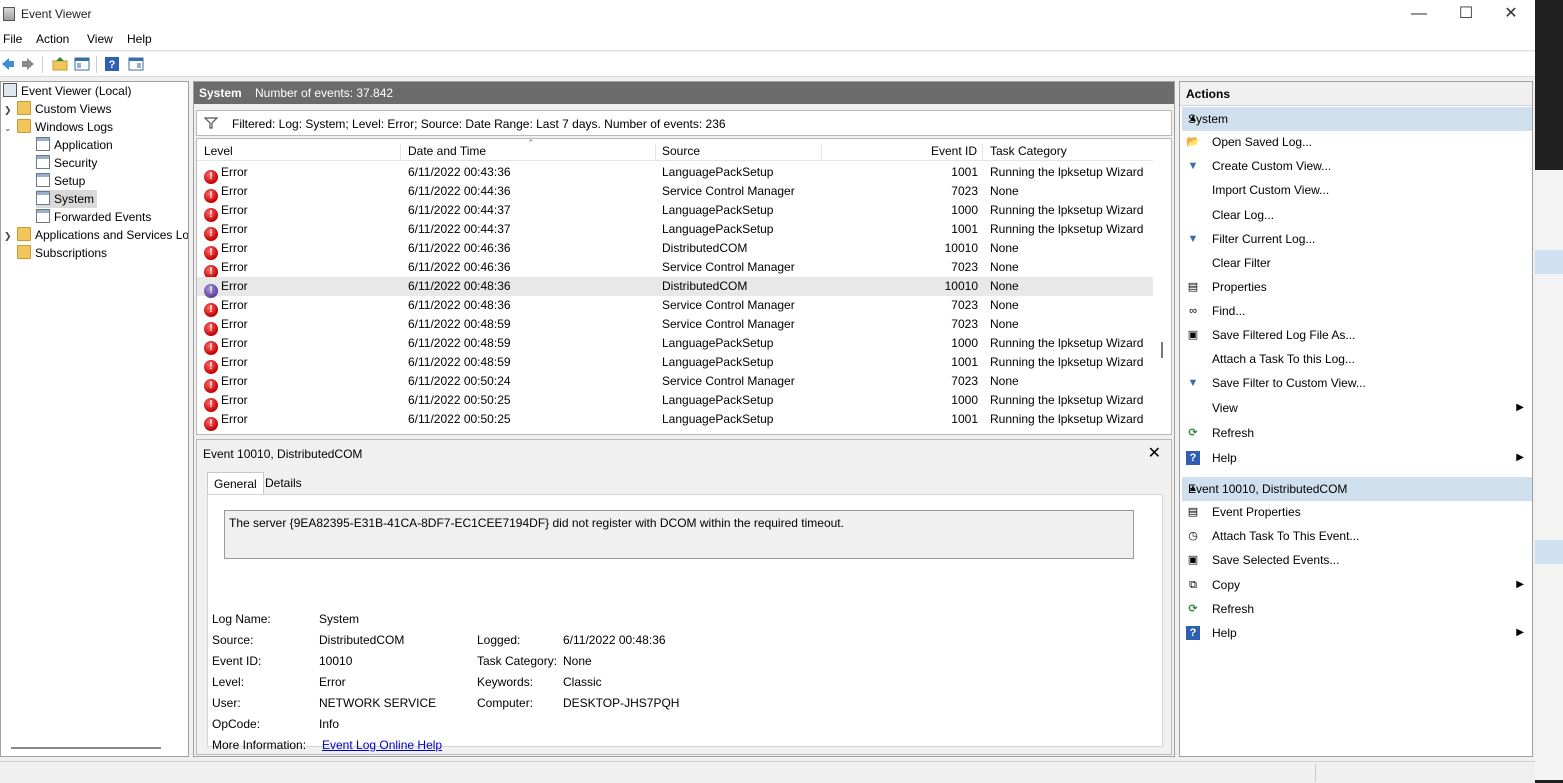 The height and width of the screenshot is (783, 1563). Describe the element at coordinates (1419, 14) in the screenshot. I see `minimize-button: —` at that location.